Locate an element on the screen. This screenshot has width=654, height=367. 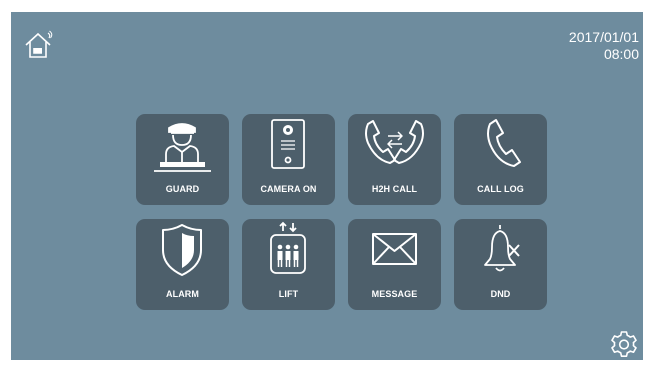
guard-button: GUARD is located at coordinates (182, 159).